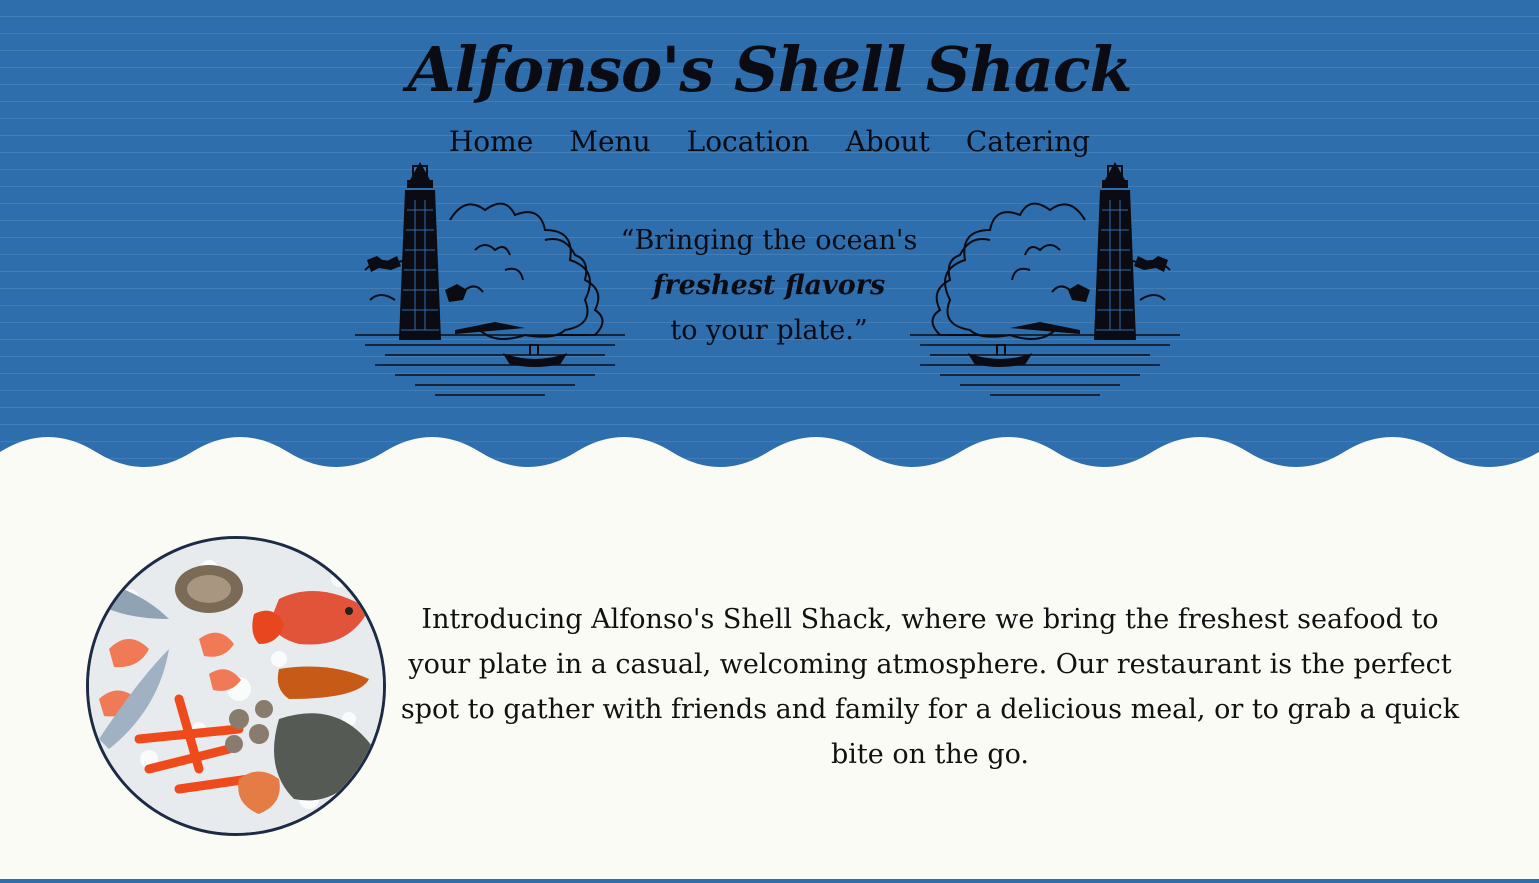 The image size is (1539, 883). I want to click on tagline-line-1: “Bringing the ocean's, so click(769, 240).